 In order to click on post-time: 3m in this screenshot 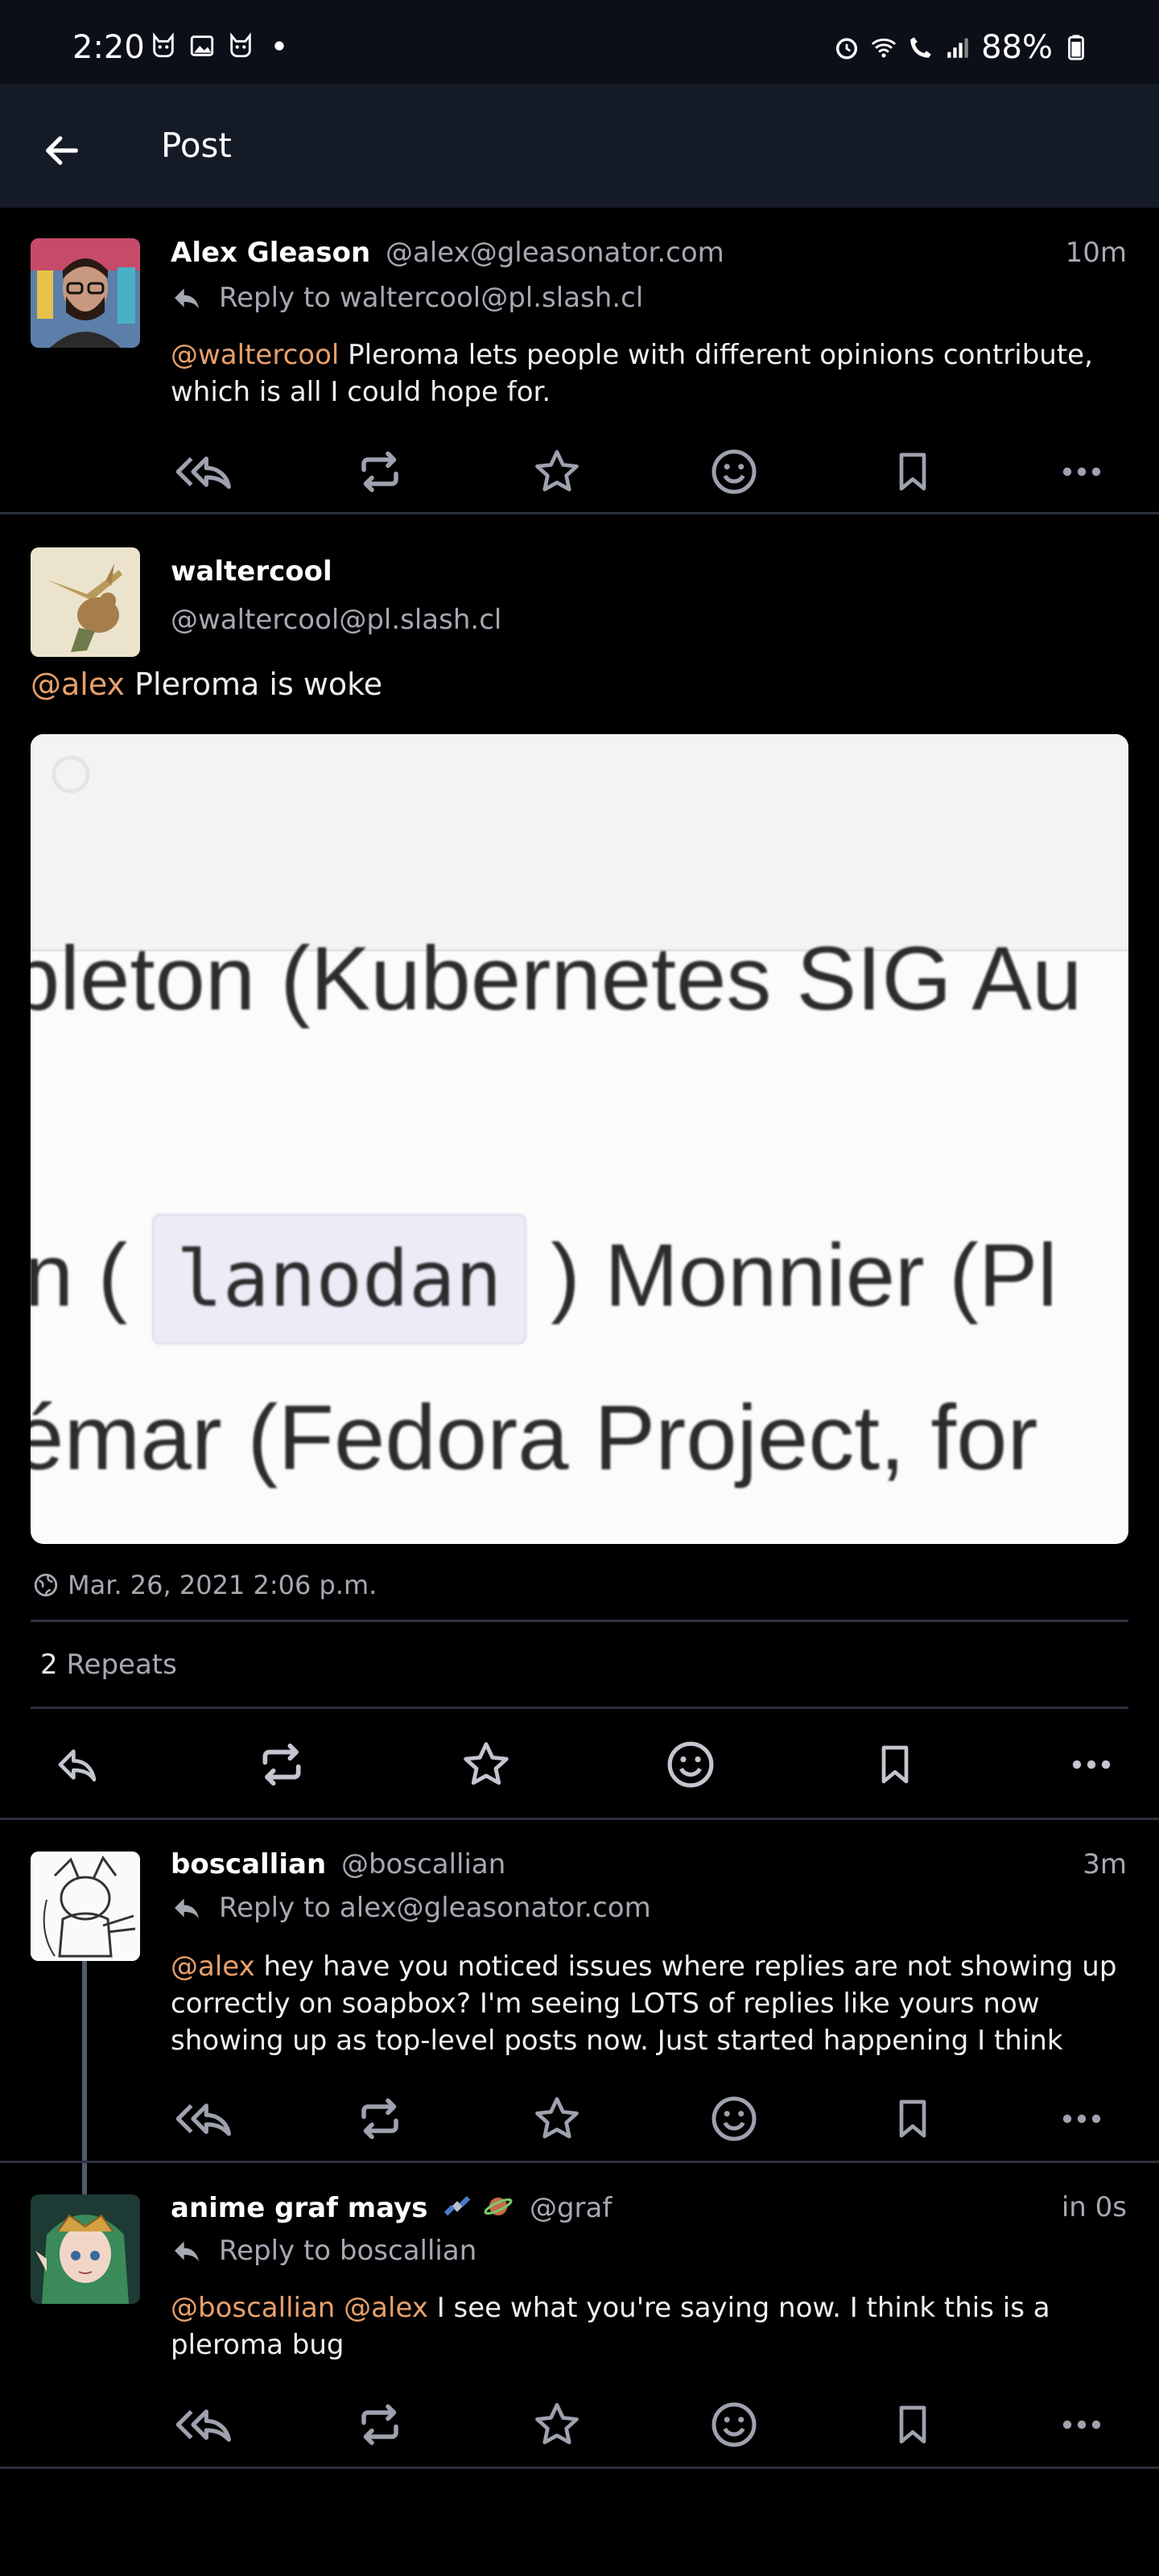, I will do `click(1105, 1864)`.